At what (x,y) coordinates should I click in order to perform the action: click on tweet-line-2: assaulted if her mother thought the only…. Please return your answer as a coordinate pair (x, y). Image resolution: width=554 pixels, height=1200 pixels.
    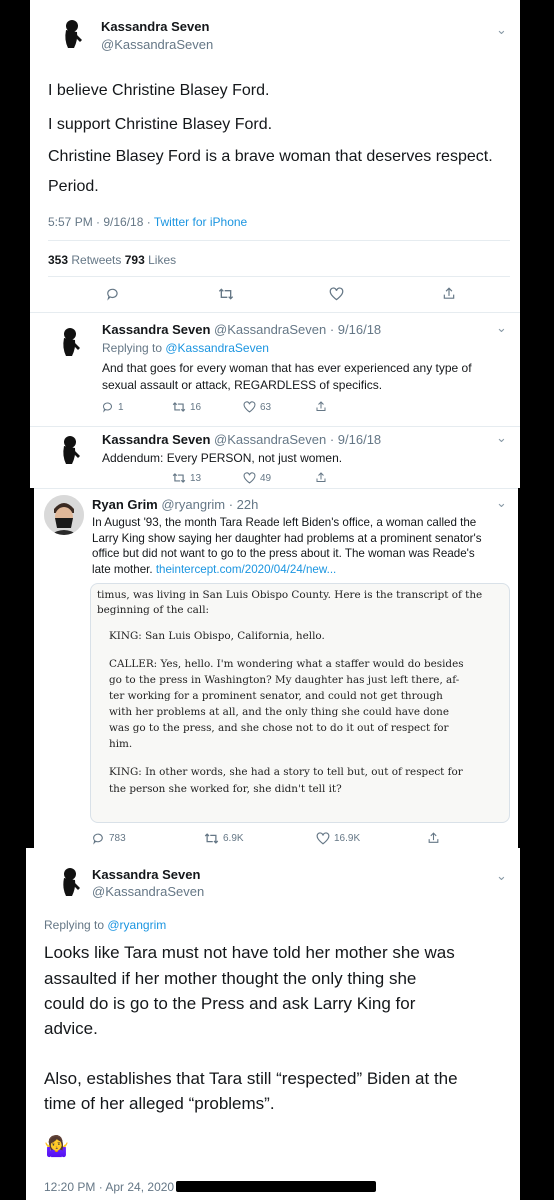
    Looking at the image, I should click on (230, 978).